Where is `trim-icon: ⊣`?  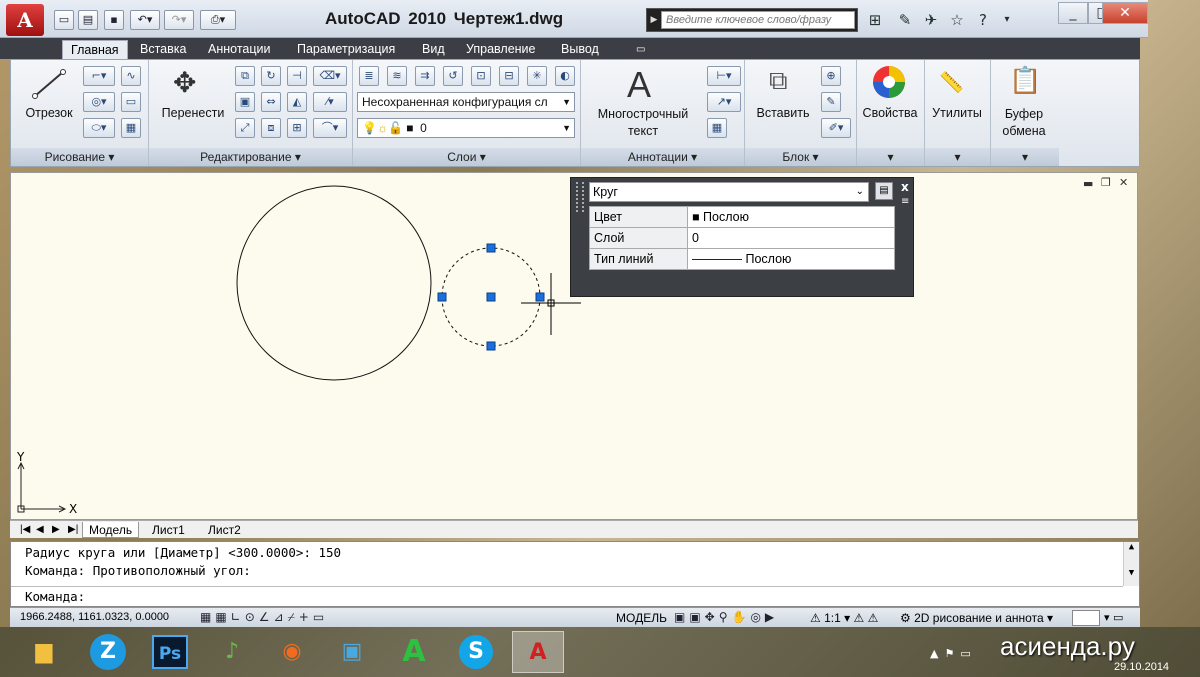
trim-icon: ⊣ is located at coordinates (297, 76).